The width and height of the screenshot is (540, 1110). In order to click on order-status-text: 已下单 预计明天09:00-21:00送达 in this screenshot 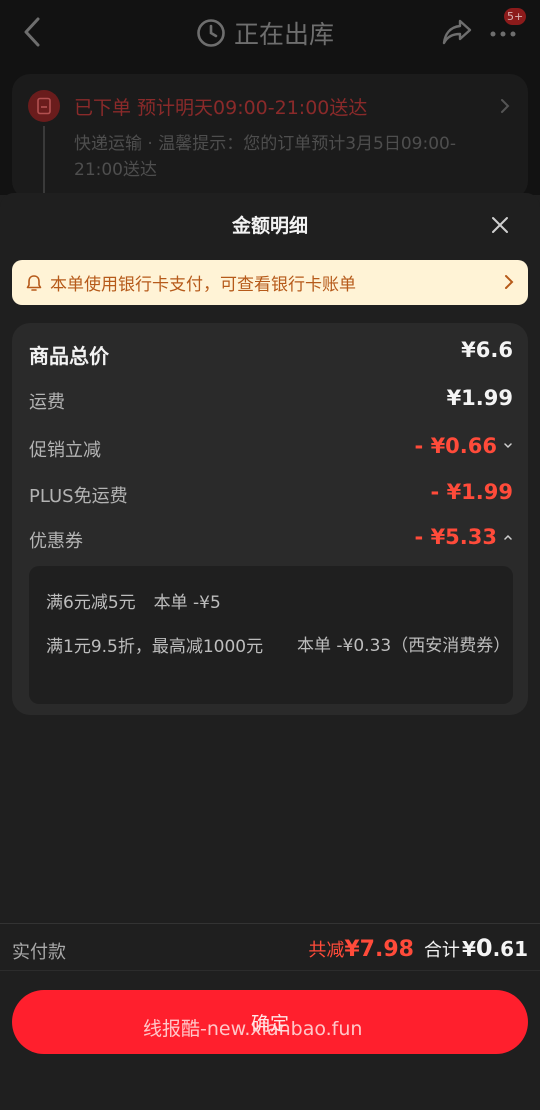, I will do `click(220, 106)`.